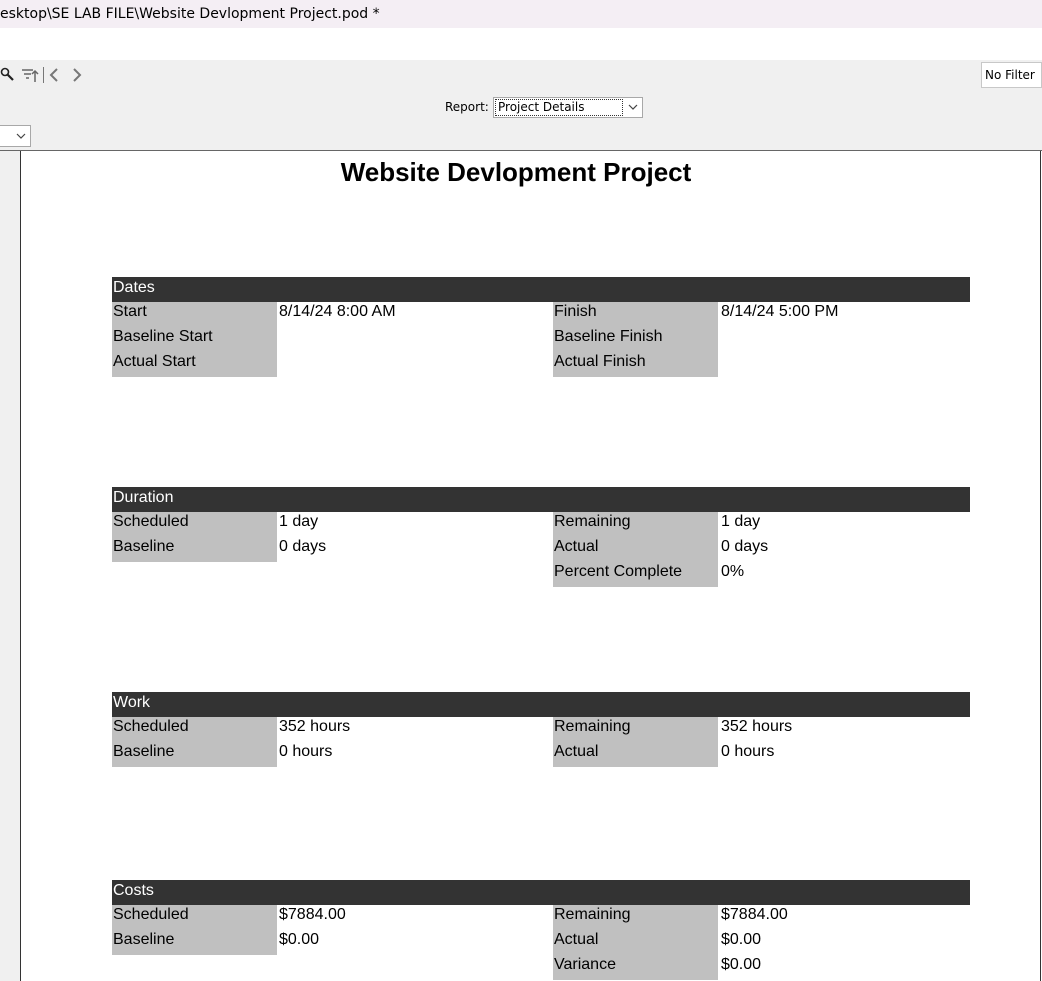 This screenshot has height=981, width=1042. Describe the element at coordinates (757, 726) in the screenshot. I see `work-remaining-value: 352 hours` at that location.